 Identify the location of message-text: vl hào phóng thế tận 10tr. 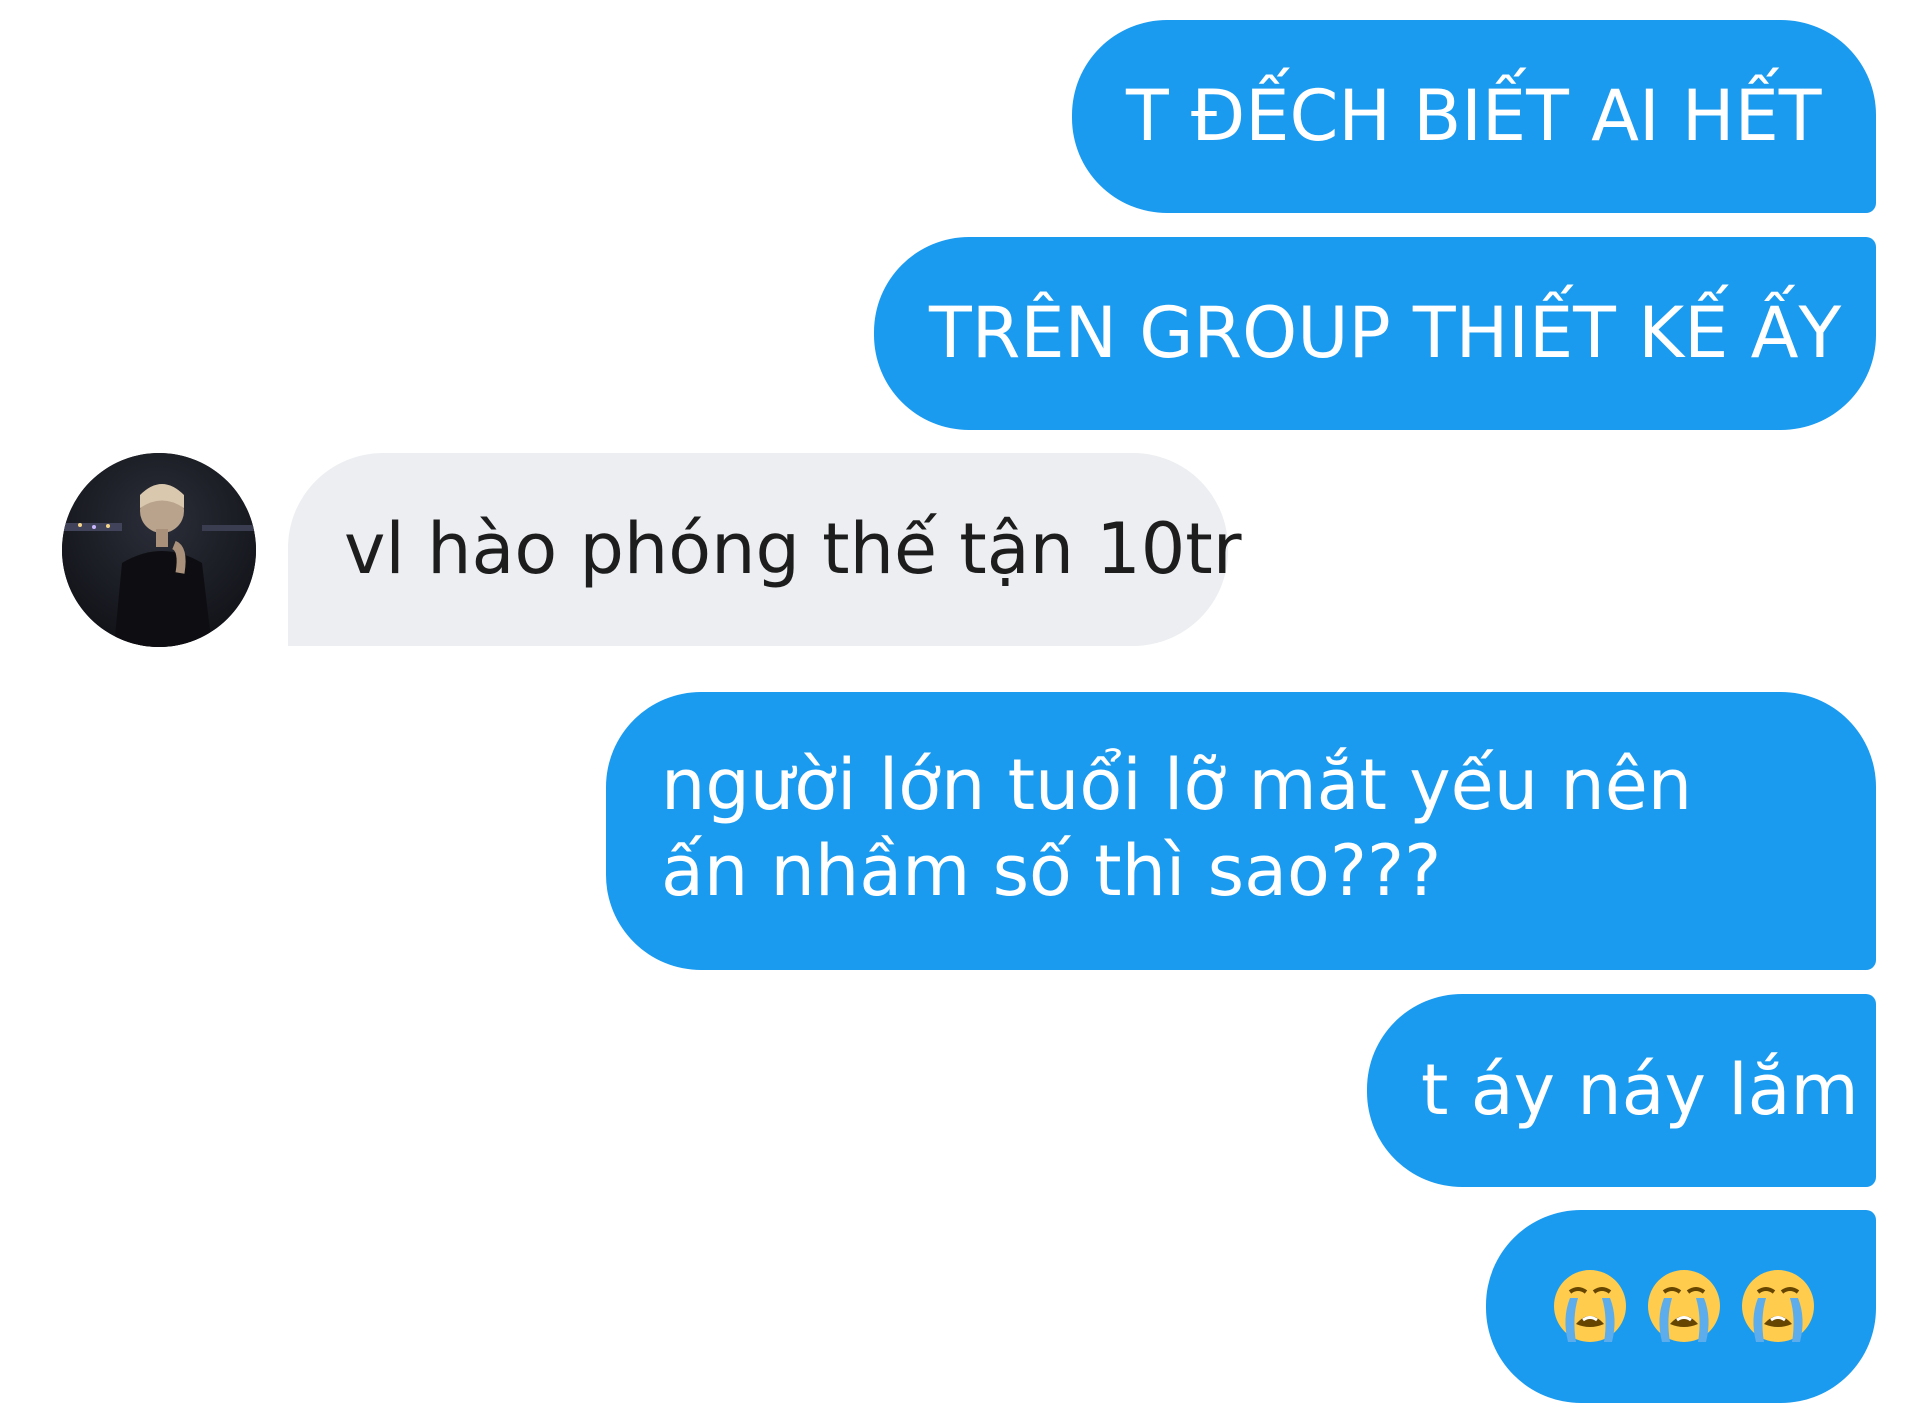
(793, 549).